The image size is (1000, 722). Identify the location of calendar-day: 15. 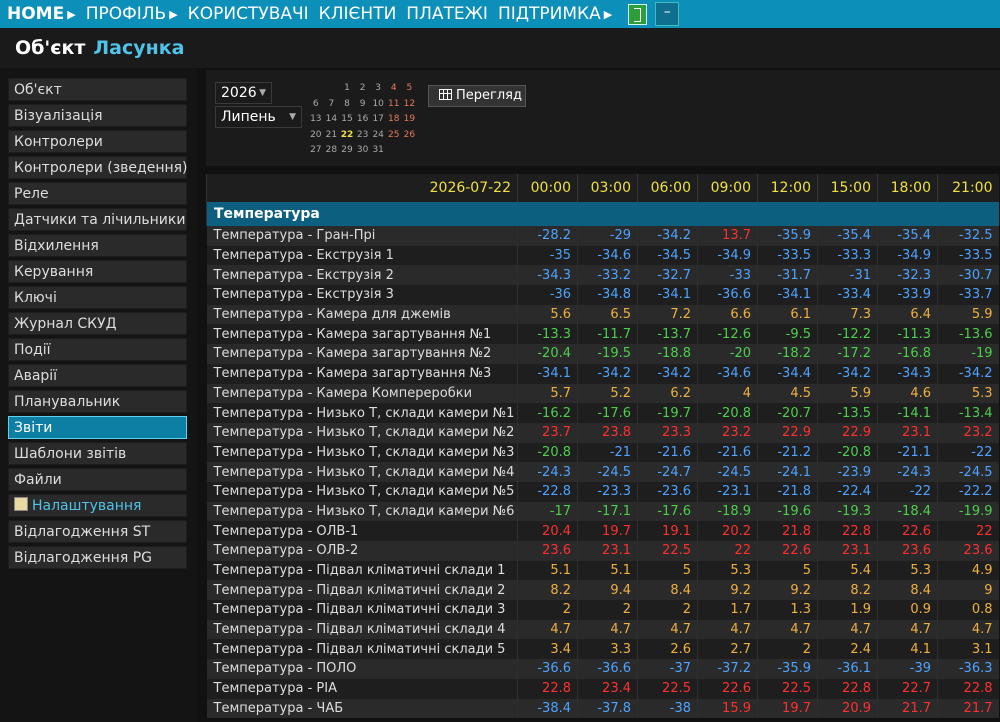
(347, 122).